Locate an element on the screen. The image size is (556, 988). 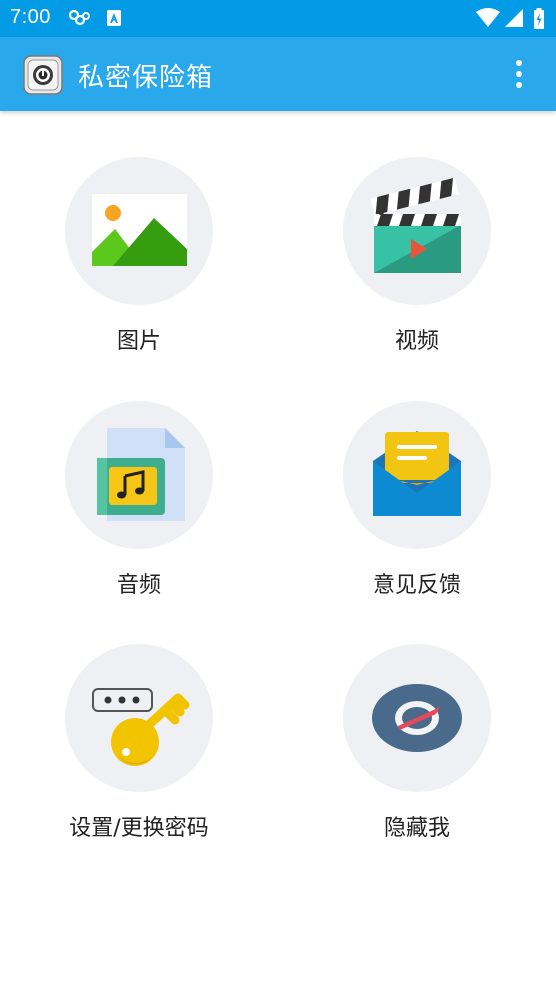
grid-item-audio: 音频 is located at coordinates (139, 506).